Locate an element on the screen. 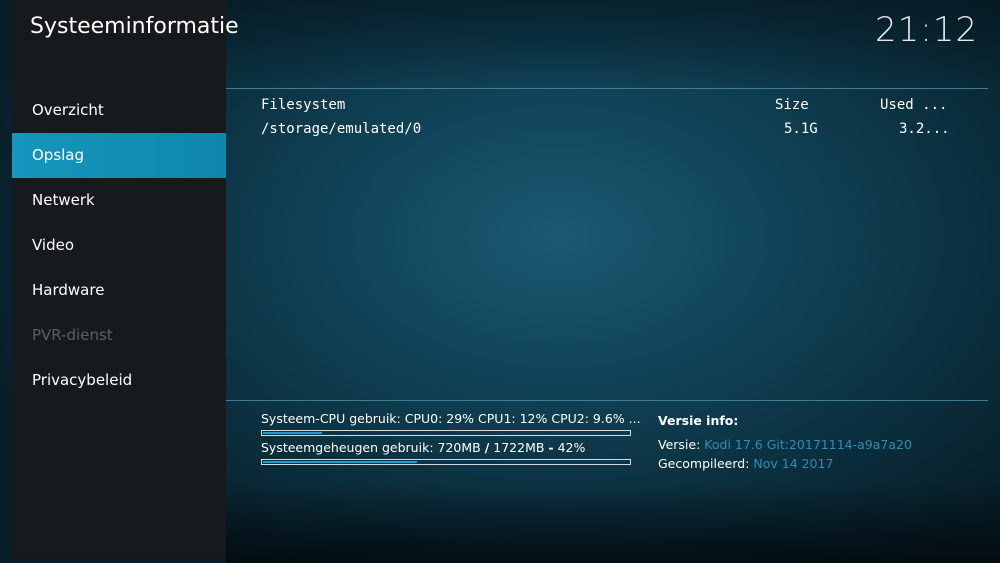 The width and height of the screenshot is (1000, 563). cpu-usage-bar is located at coordinates (446, 433).